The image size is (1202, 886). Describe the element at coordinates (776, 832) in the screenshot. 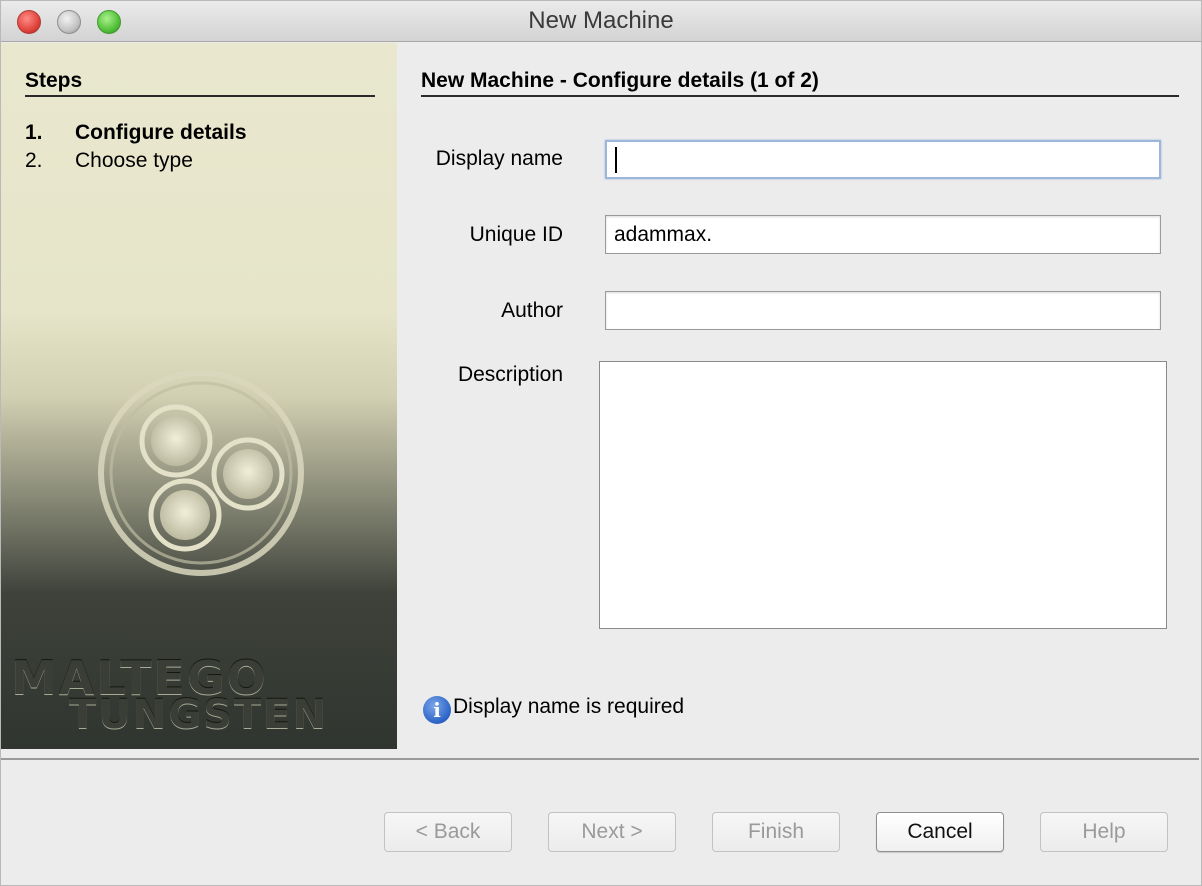

I see `finish-button: Finish` at that location.